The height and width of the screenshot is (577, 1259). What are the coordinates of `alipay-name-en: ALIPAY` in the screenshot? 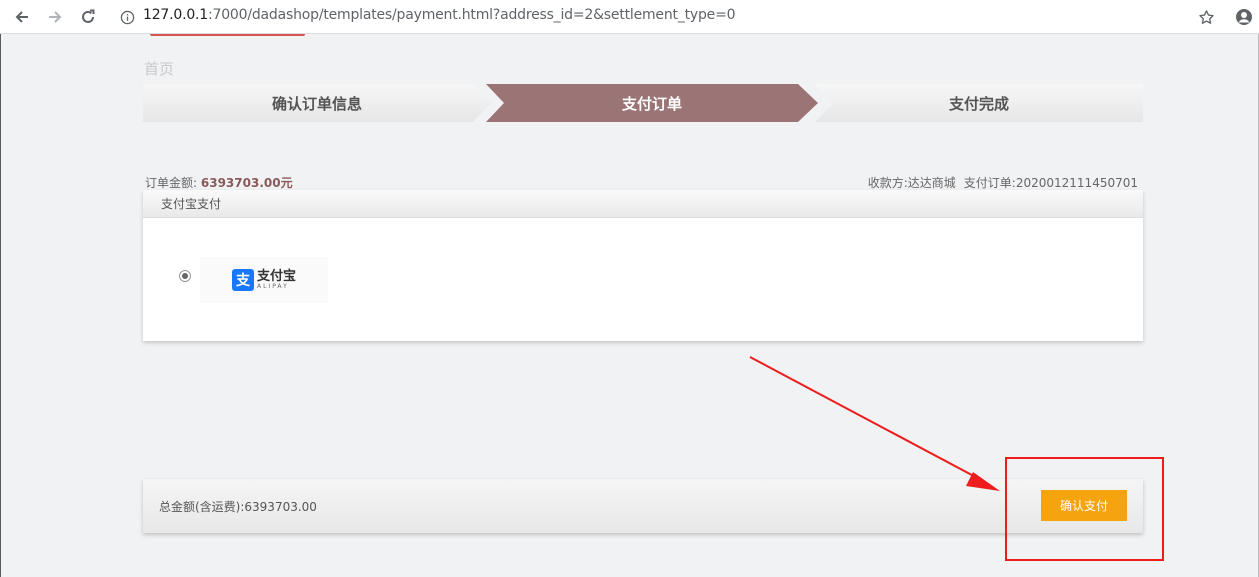 It's located at (272, 286).